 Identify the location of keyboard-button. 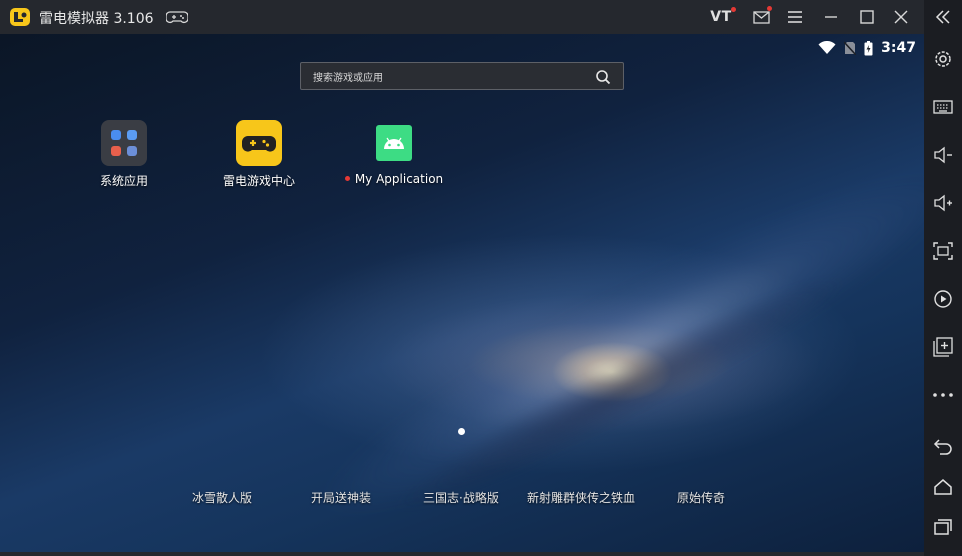
(943, 107).